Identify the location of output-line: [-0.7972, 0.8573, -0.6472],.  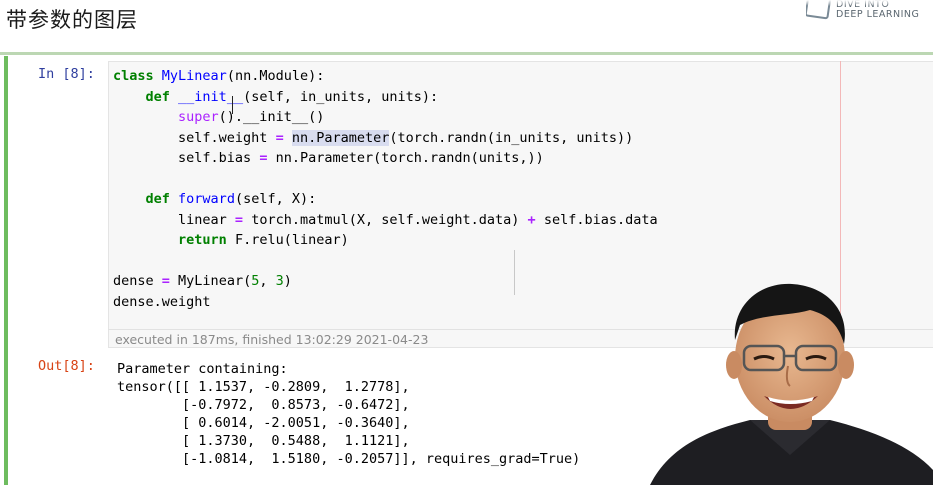
(263, 405).